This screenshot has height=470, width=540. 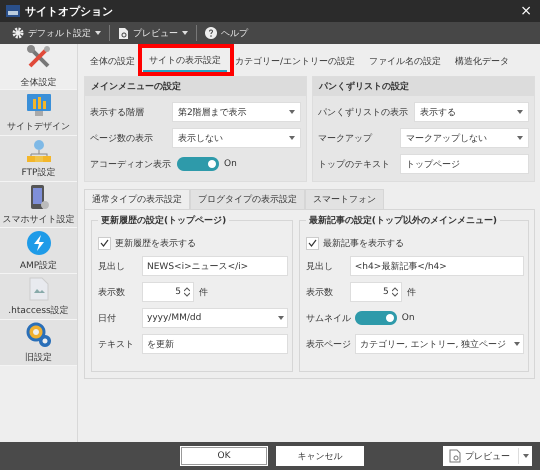 What do you see at coordinates (344, 199) in the screenshot?
I see `tab: スマートフォン` at bounding box center [344, 199].